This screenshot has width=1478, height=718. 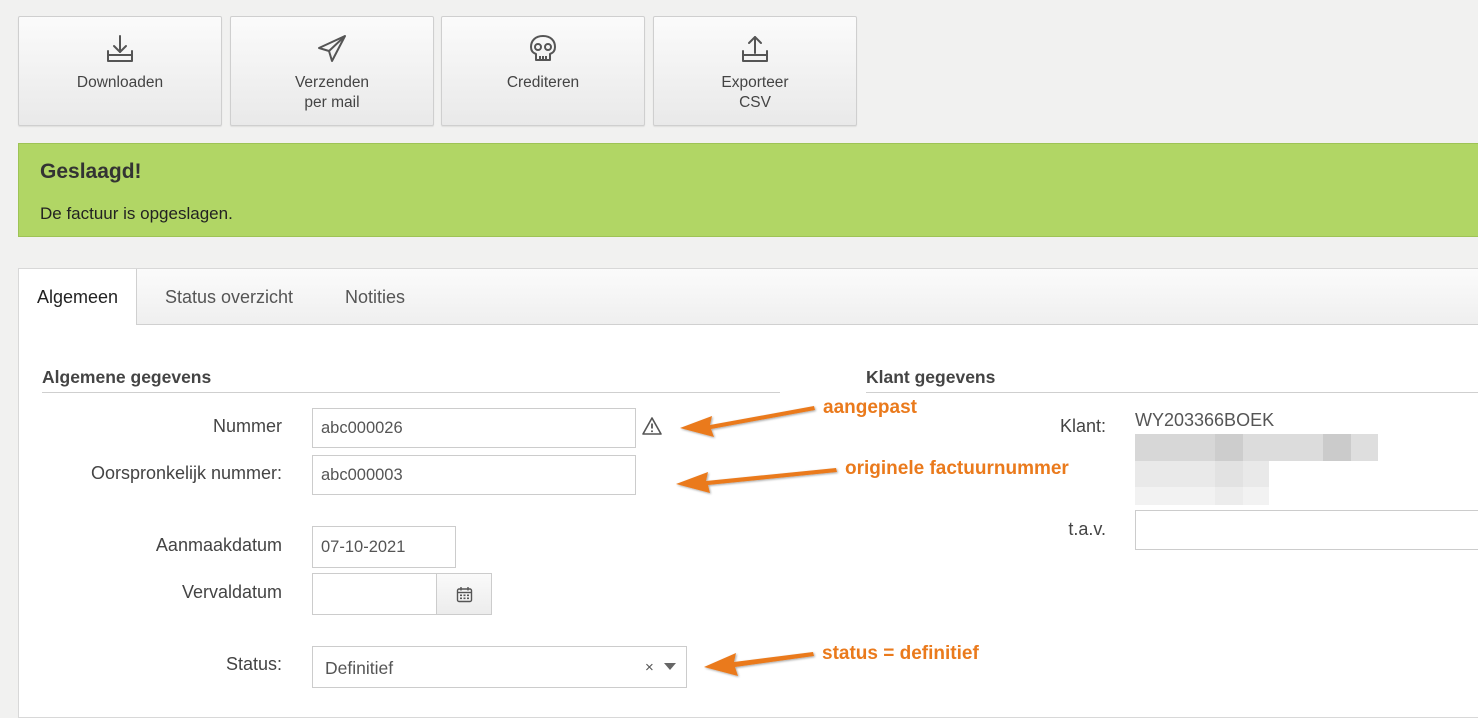 I want to click on number-label: Nummer, so click(x=247, y=426).